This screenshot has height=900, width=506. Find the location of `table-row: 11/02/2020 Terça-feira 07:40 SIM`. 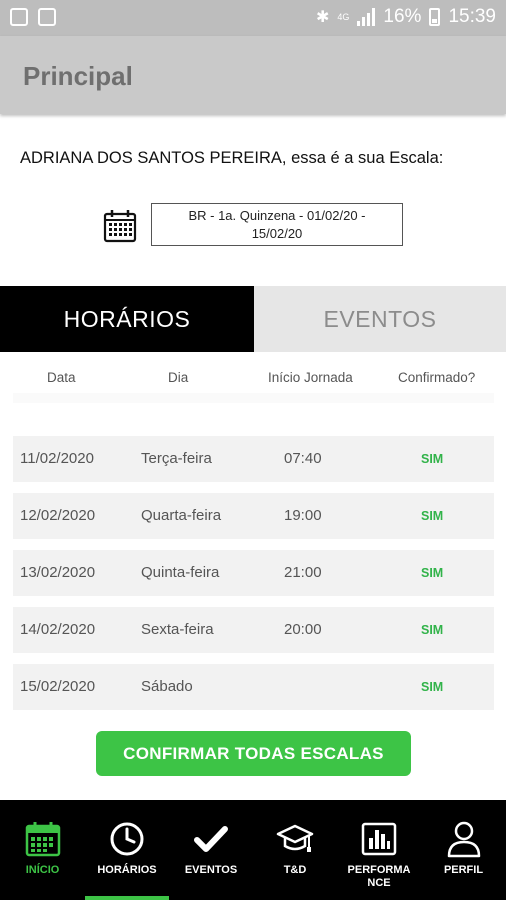

table-row: 11/02/2020 Terça-feira 07:40 SIM is located at coordinates (253, 459).